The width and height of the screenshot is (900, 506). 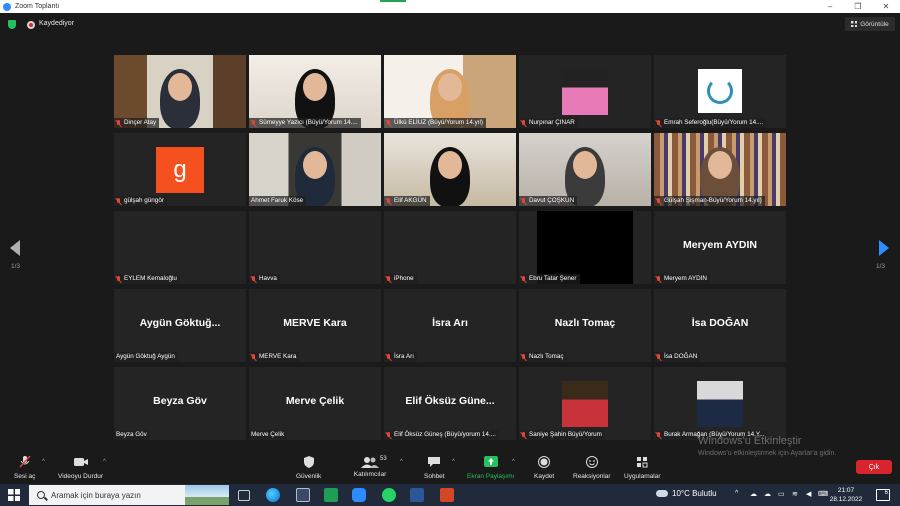 I want to click on participant-name: gülşah güngör, so click(x=144, y=200).